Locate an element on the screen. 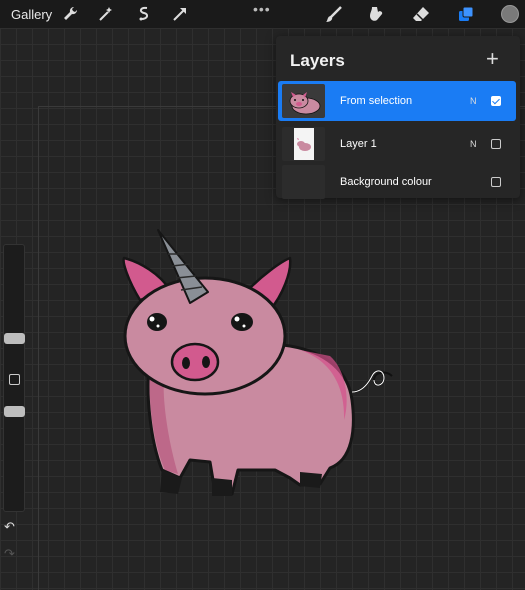 The image size is (525, 590). layer-name: Layer 1 is located at coordinates (358, 144).